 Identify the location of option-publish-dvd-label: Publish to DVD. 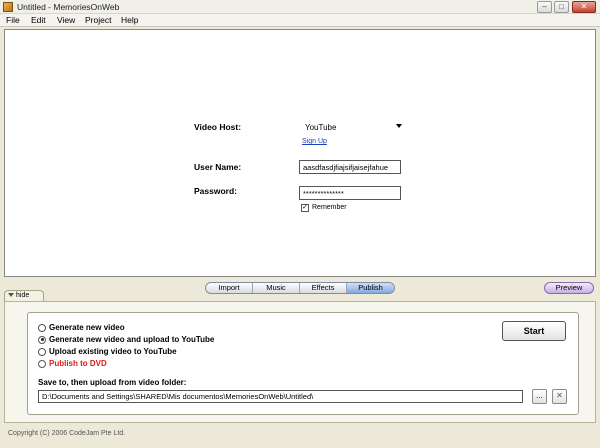
(78, 363).